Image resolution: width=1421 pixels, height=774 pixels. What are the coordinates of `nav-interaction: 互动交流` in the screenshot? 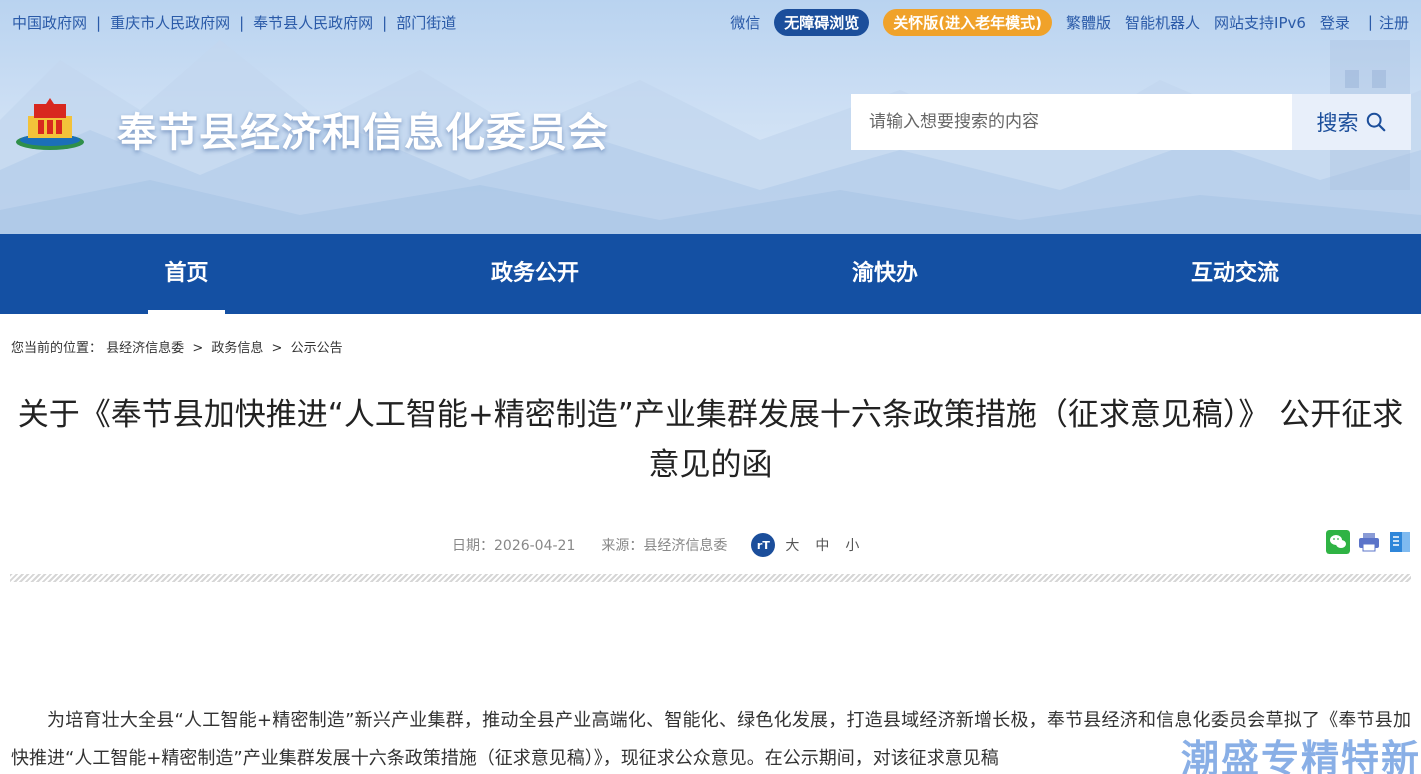 It's located at (1235, 274).